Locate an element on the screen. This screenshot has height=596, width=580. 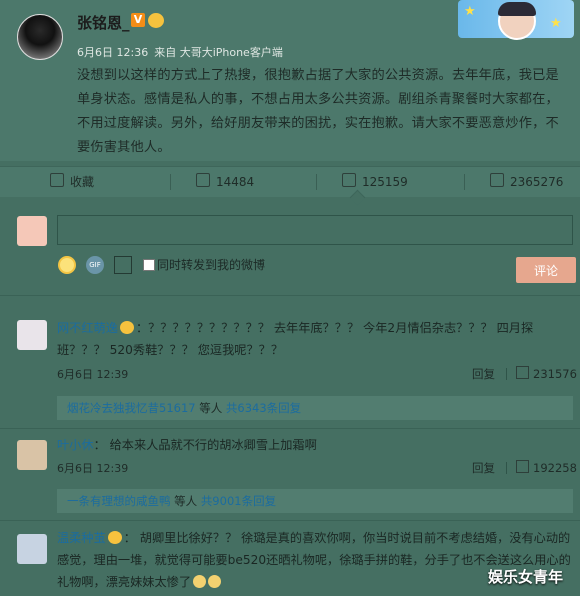
author-avatar is located at coordinates (40, 37).